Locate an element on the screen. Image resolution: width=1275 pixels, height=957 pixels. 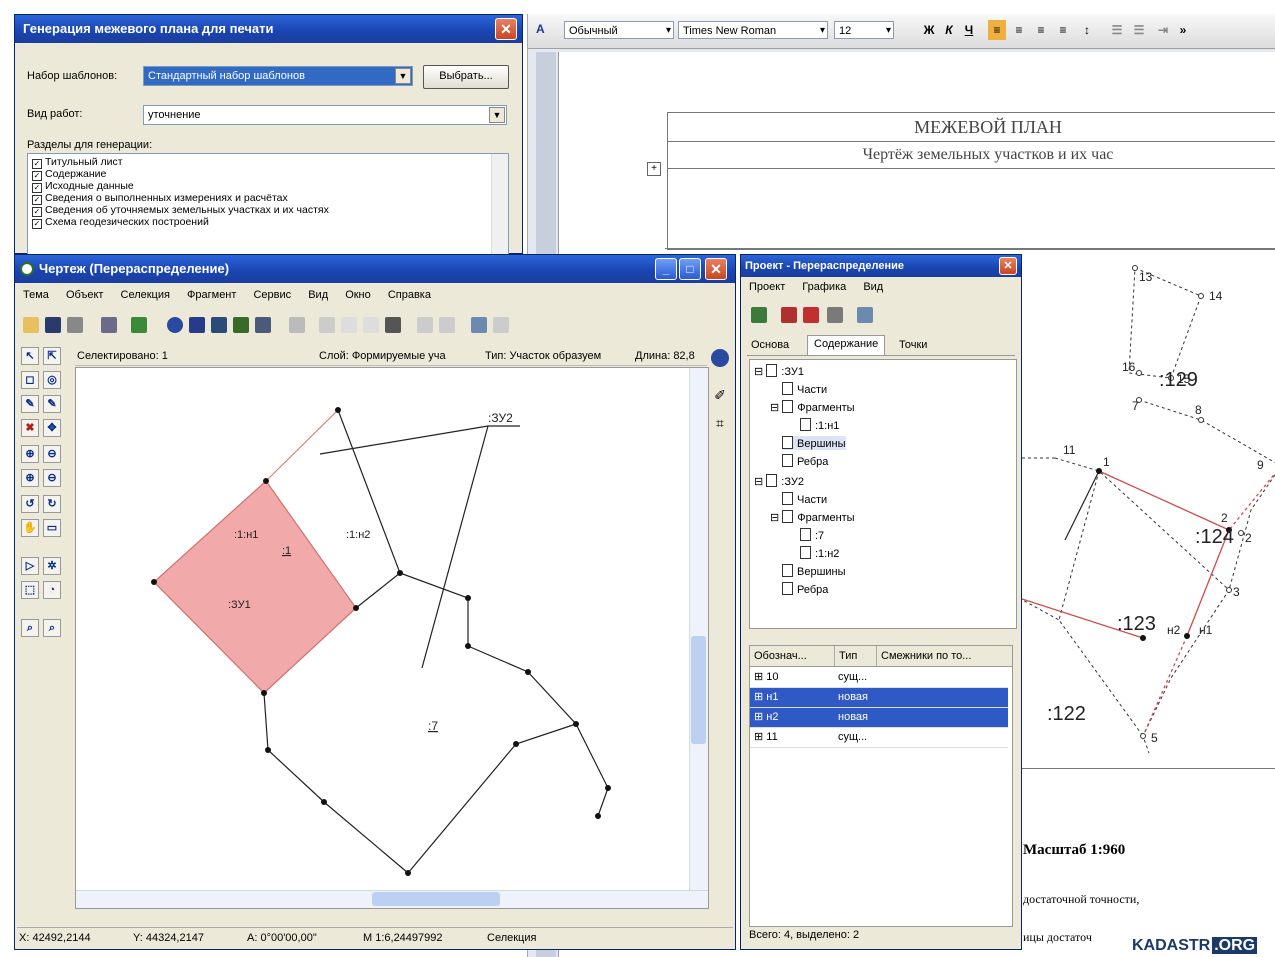
menu-object: Объект is located at coordinates (84, 295).